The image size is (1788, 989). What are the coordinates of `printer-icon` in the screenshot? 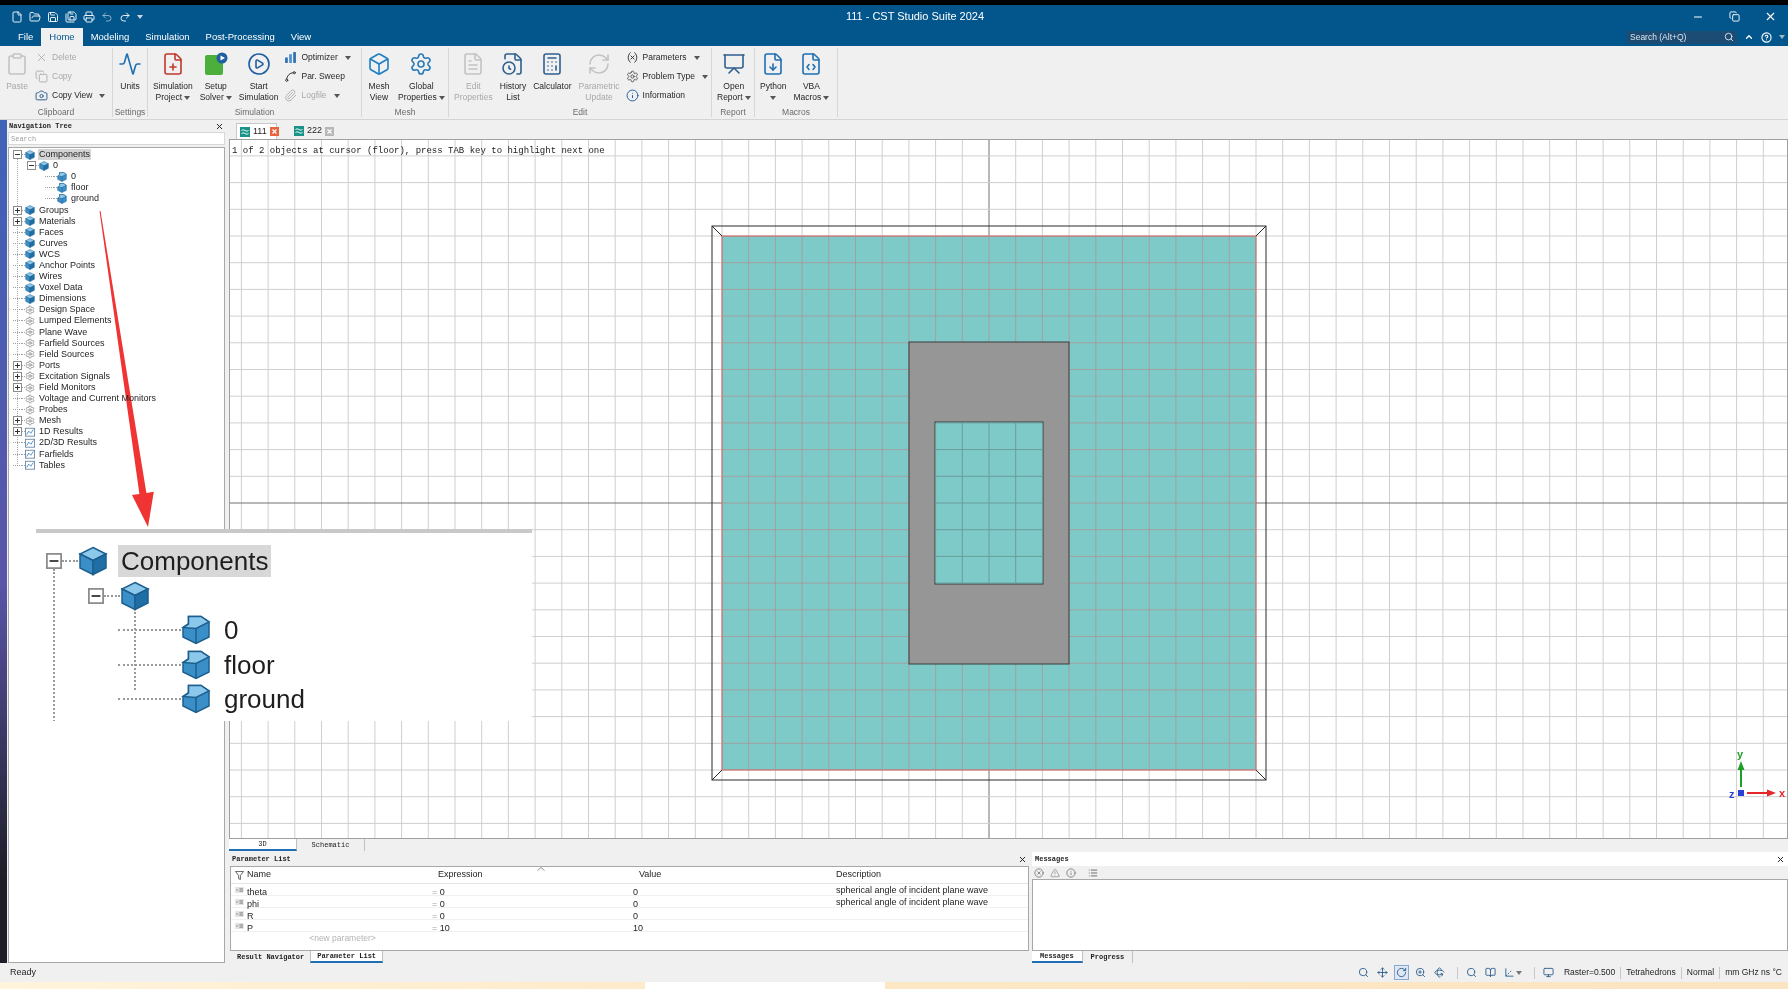 It's located at (89, 16).